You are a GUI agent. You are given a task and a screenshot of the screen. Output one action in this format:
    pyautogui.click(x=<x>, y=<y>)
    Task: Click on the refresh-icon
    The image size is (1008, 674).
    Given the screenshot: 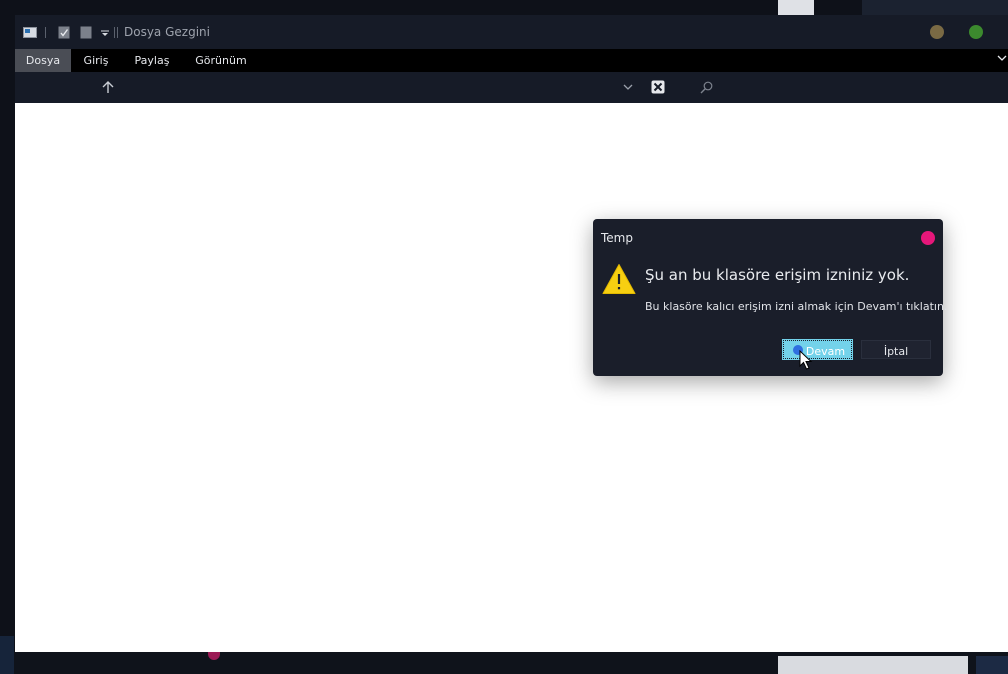 What is the action you would take?
    pyautogui.click(x=658, y=87)
    